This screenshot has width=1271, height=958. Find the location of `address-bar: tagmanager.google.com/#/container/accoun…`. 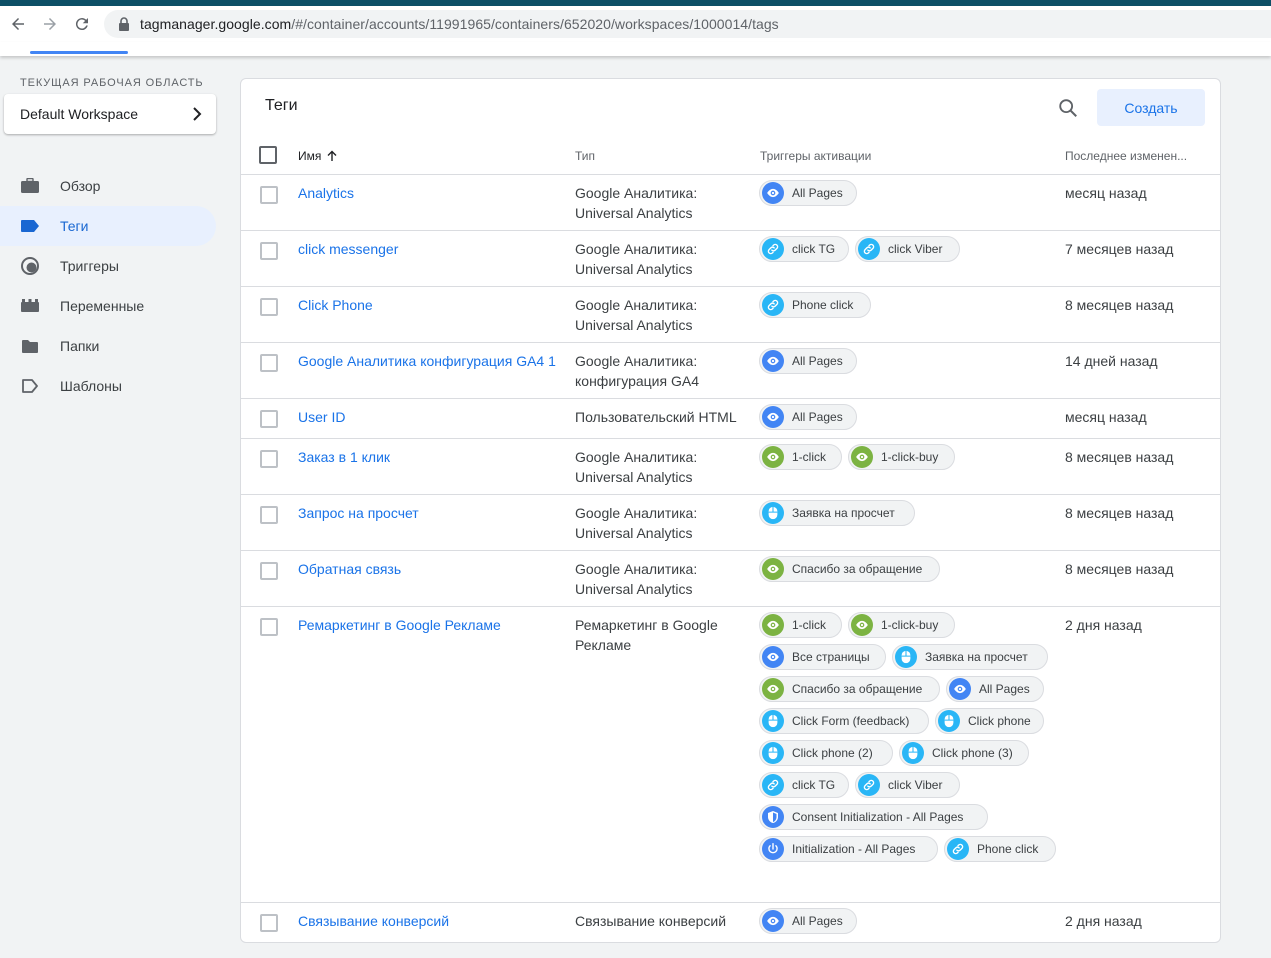

address-bar: tagmanager.google.com/#/container/accoun… is located at coordinates (687, 24).